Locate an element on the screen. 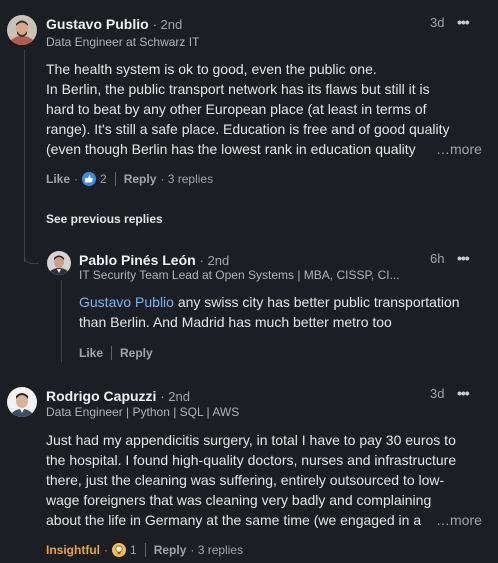 The width and height of the screenshot is (498, 563). comment-author: Rodrigo Capuzzi · 2nd is located at coordinates (118, 396).